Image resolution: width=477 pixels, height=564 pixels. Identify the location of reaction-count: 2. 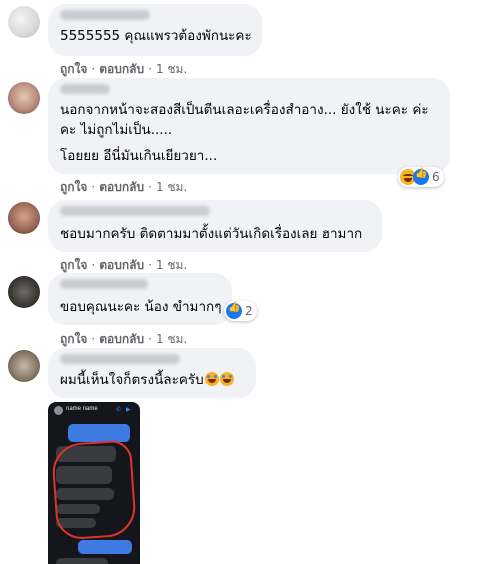
(249, 311).